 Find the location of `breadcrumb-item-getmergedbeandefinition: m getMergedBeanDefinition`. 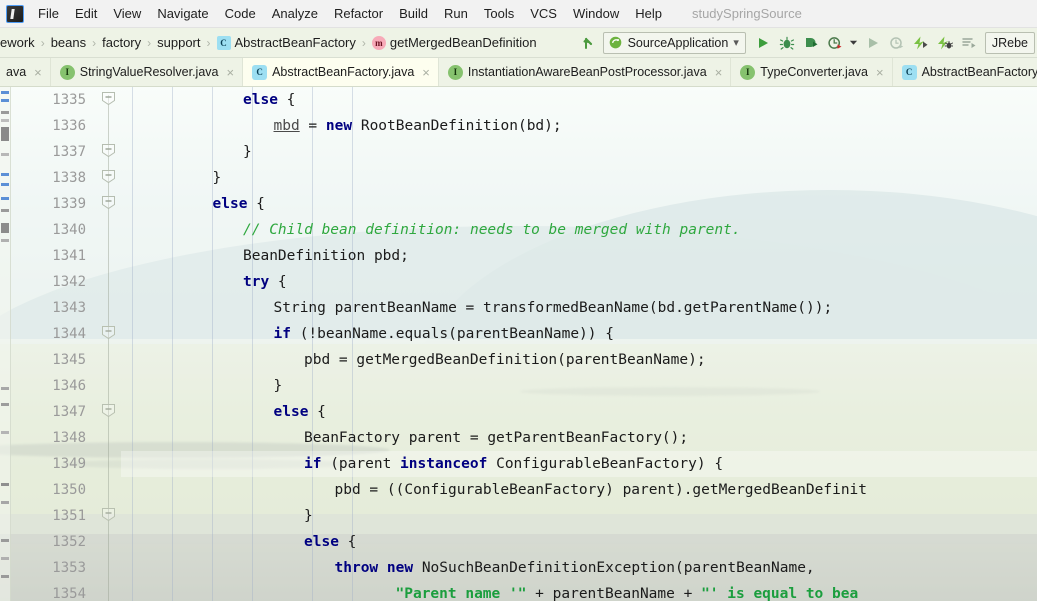

breadcrumb-item-getmergedbeandefinition: m getMergedBeanDefinition is located at coordinates (454, 42).